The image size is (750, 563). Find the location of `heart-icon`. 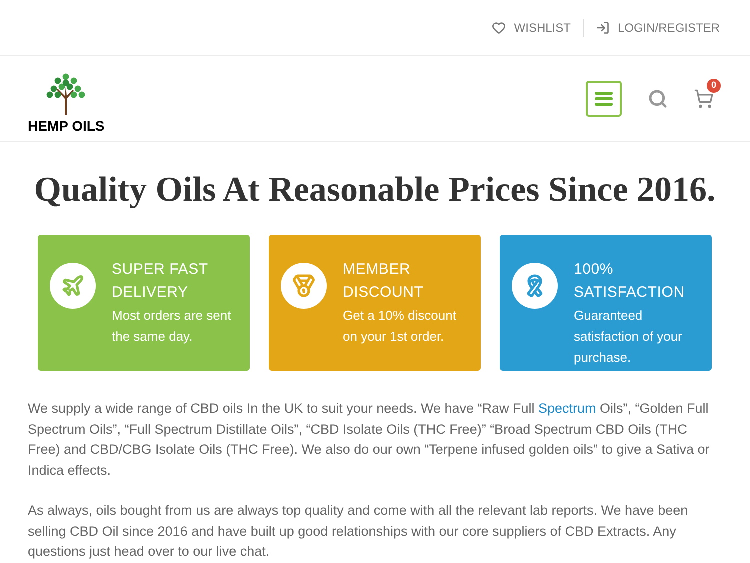

heart-icon is located at coordinates (499, 27).